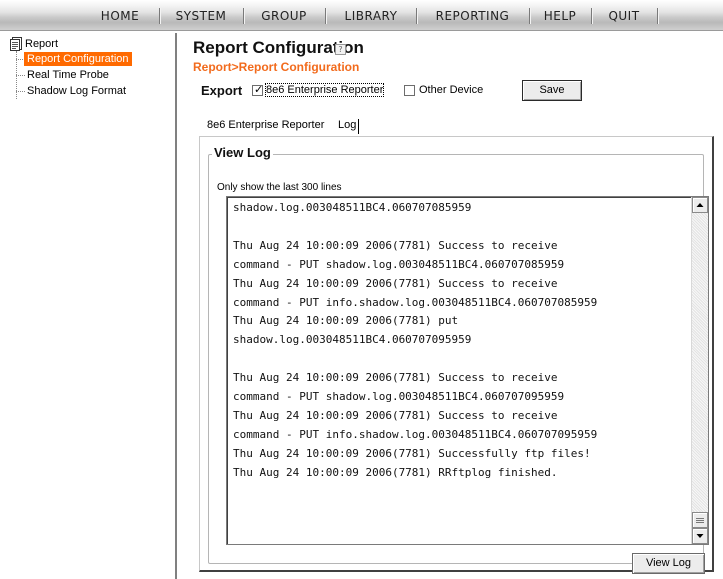 The width and height of the screenshot is (723, 579). I want to click on nav-group: GROUP, so click(284, 16).